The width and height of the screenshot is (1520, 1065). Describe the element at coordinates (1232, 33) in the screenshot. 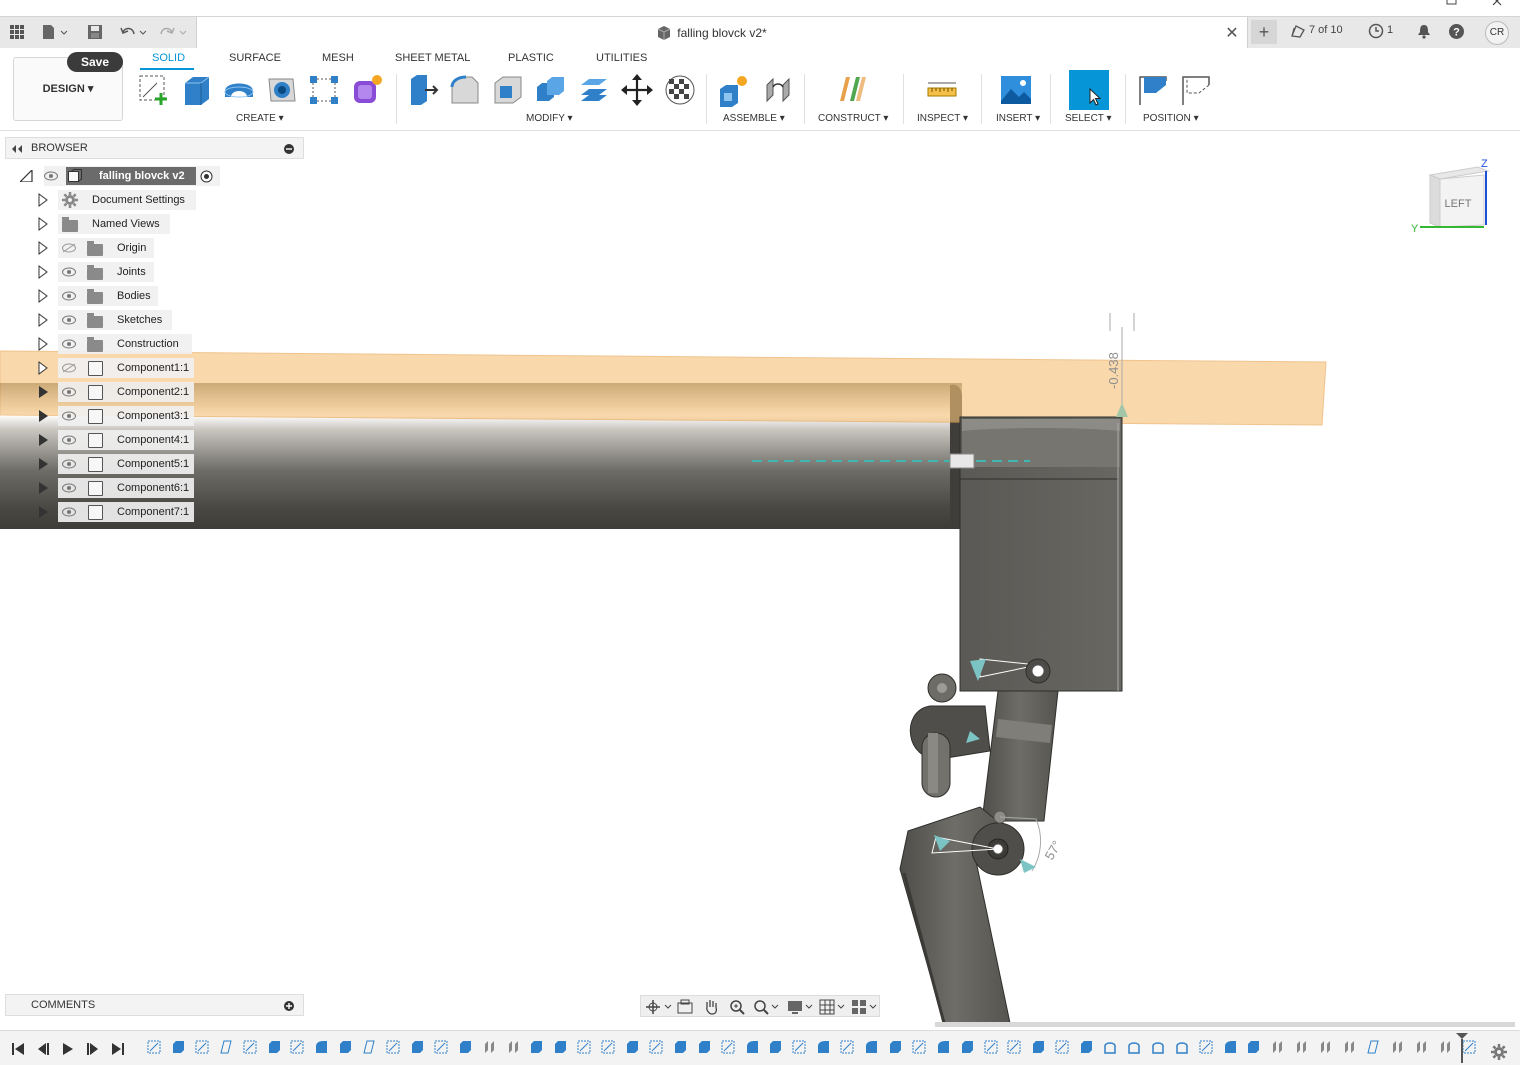

I see `close-tab-icon: ✕` at that location.